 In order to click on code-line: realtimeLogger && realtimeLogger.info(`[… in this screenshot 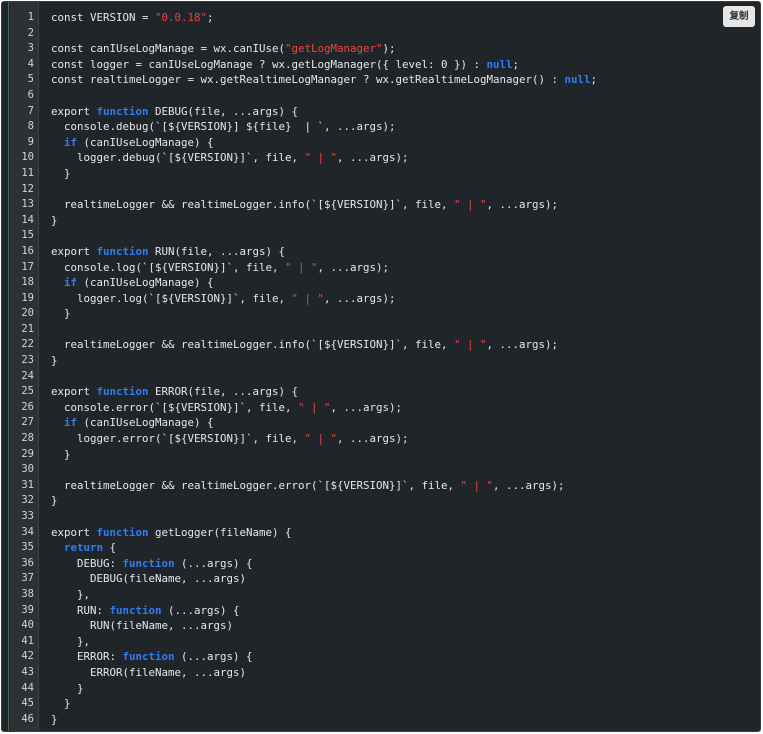, I will do `click(400, 205)`.